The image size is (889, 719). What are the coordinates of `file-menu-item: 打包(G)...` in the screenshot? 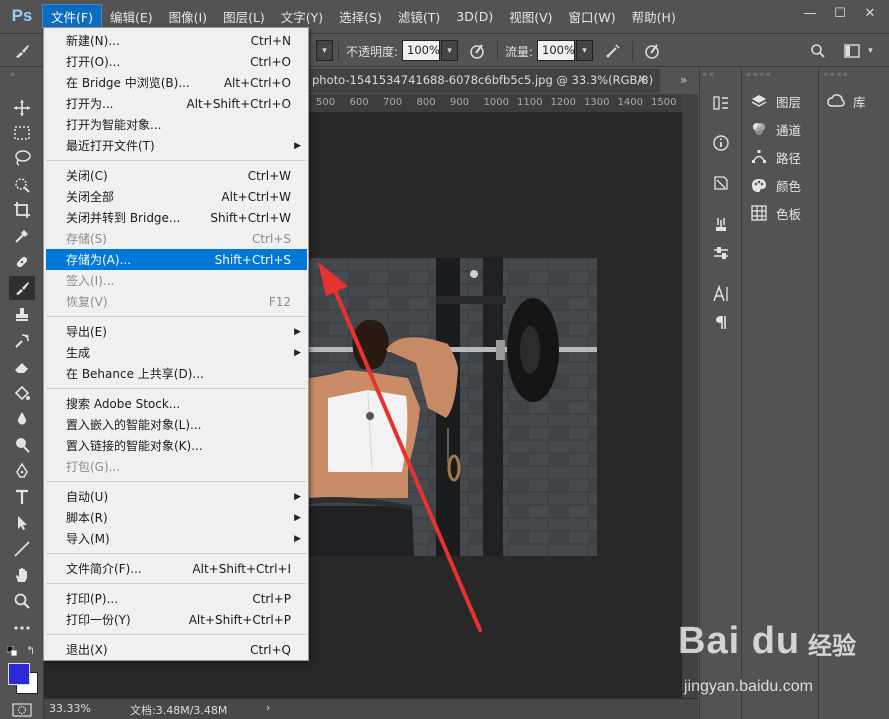 It's located at (176, 466).